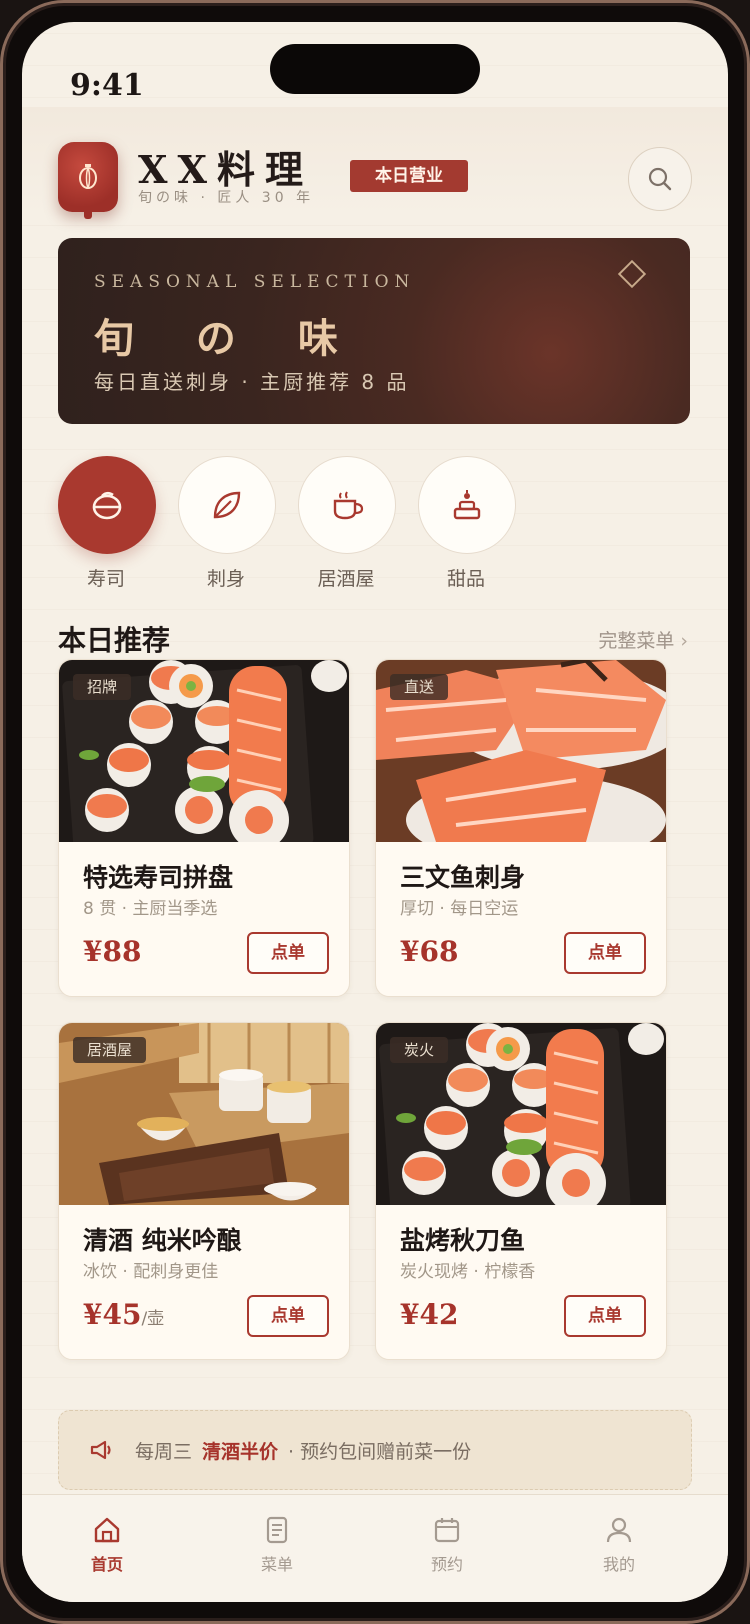  What do you see at coordinates (619, 1530) in the screenshot?
I see `user-icon` at bounding box center [619, 1530].